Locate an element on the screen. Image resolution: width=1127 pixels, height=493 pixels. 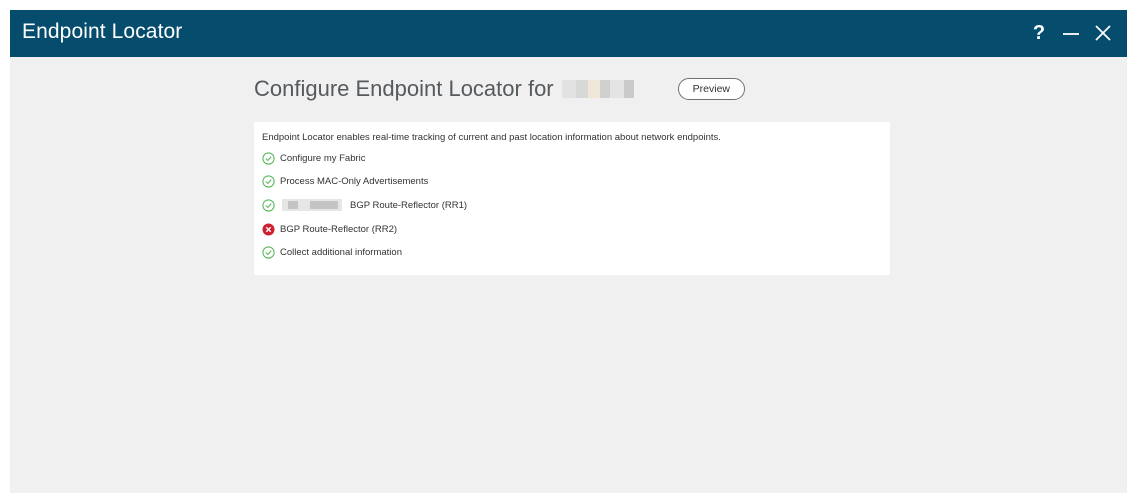
minimize-button is located at coordinates (1071, 33).